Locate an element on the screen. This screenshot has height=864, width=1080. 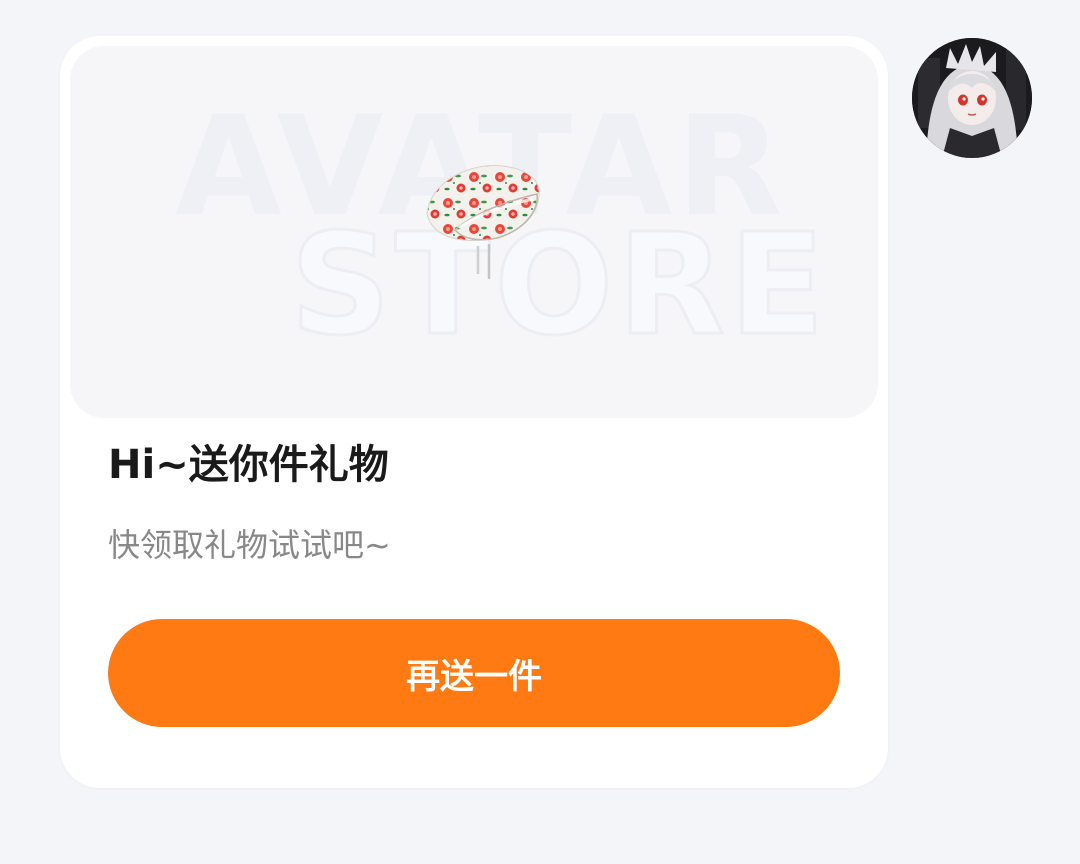
floral-hat-gift-image is located at coordinates (483, 222).